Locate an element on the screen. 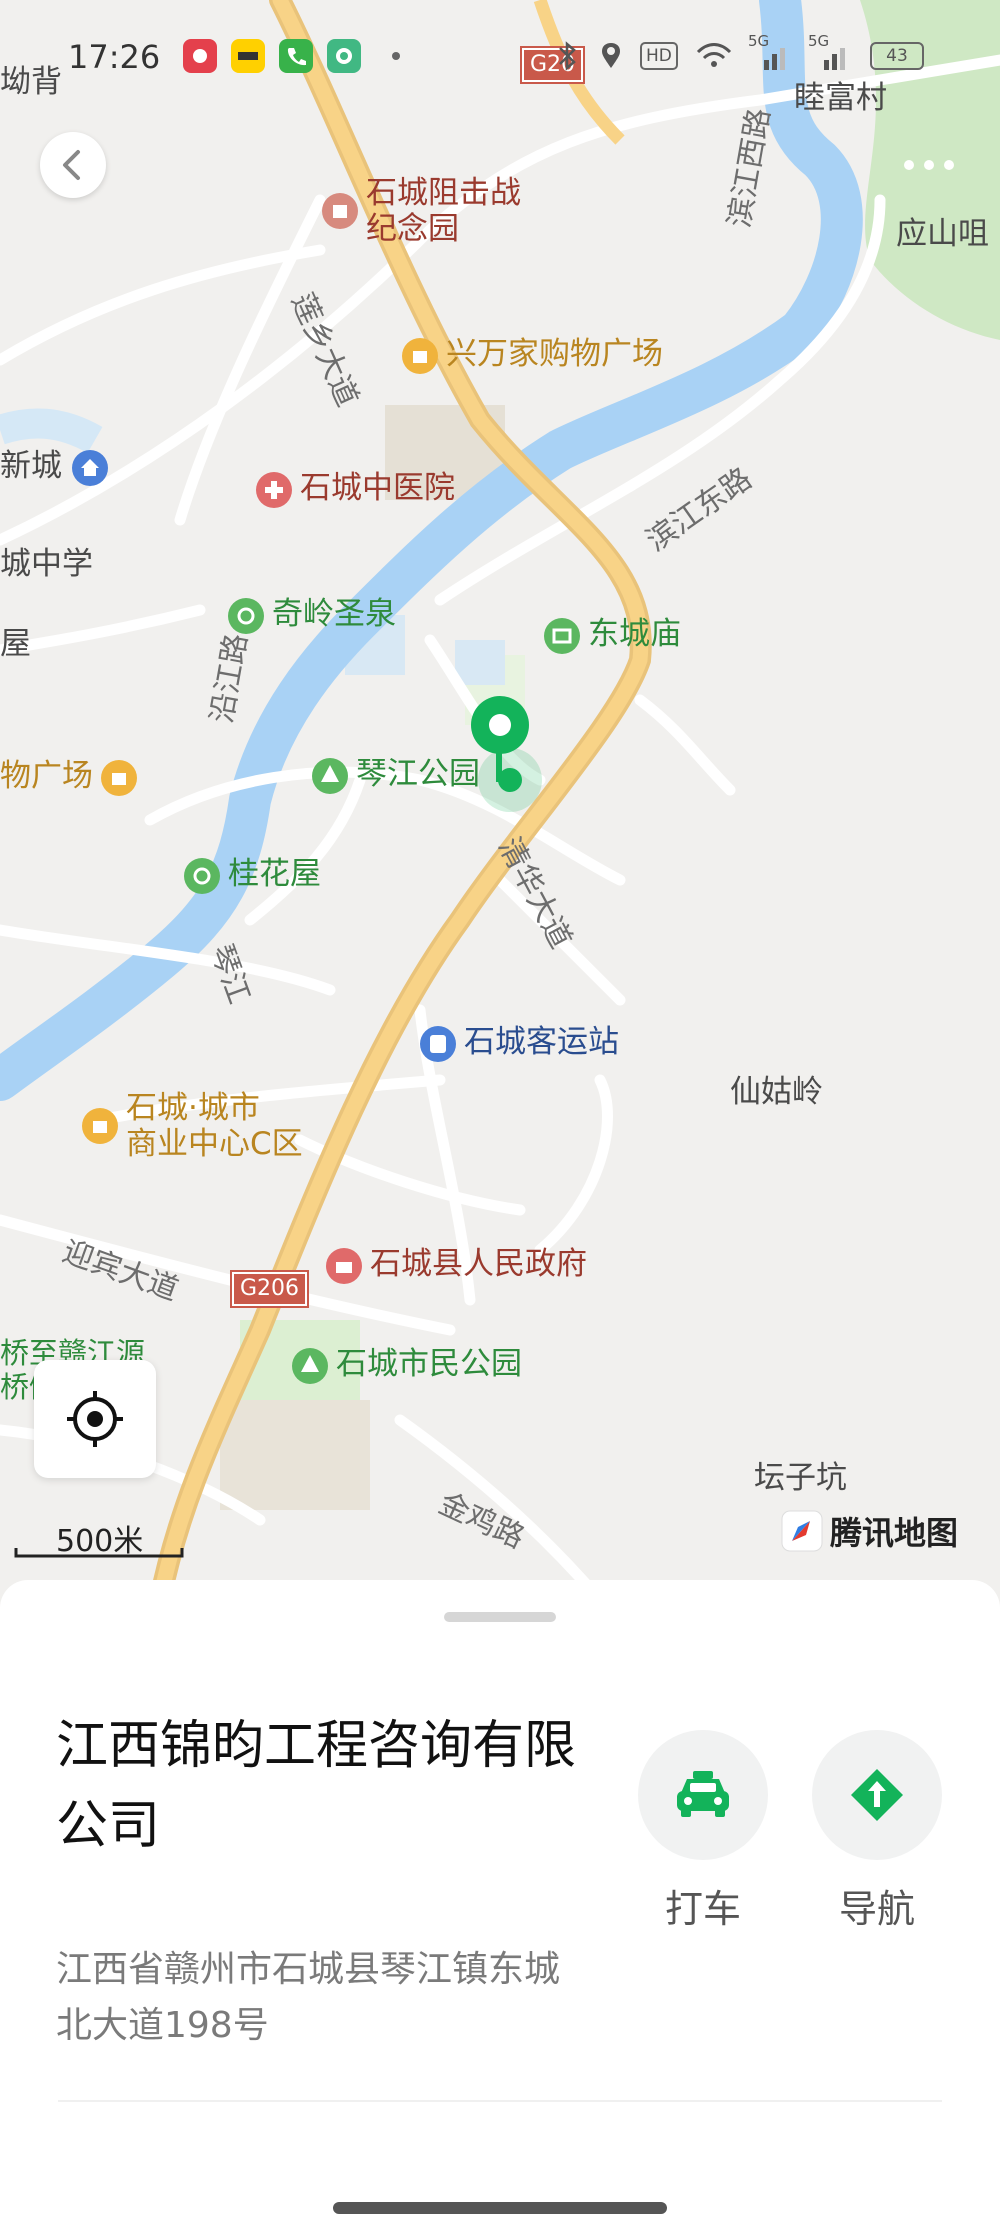 This screenshot has width=1000, height=2233. divider is located at coordinates (500, 2101).